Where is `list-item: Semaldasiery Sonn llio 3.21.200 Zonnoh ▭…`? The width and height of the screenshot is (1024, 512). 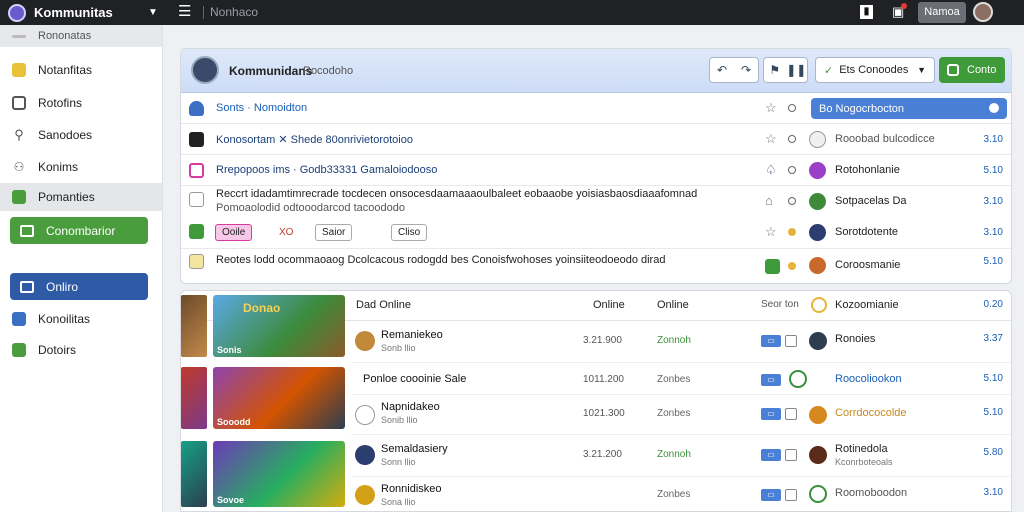 list-item: Semaldasiery Sonn llio 3.21.200 Zonnoh ▭… is located at coordinates (681, 456).